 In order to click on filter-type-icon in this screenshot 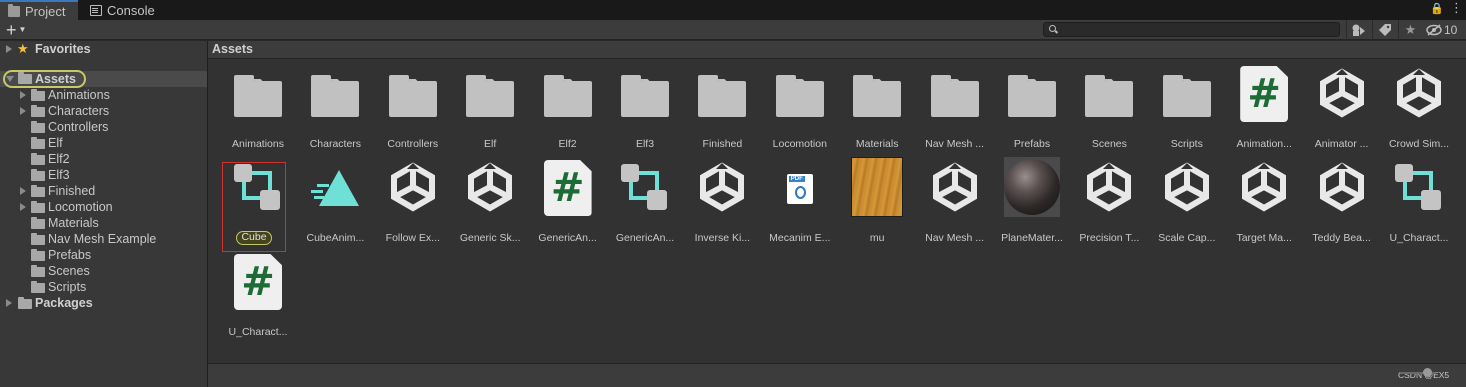, I will do `click(1358, 30)`.